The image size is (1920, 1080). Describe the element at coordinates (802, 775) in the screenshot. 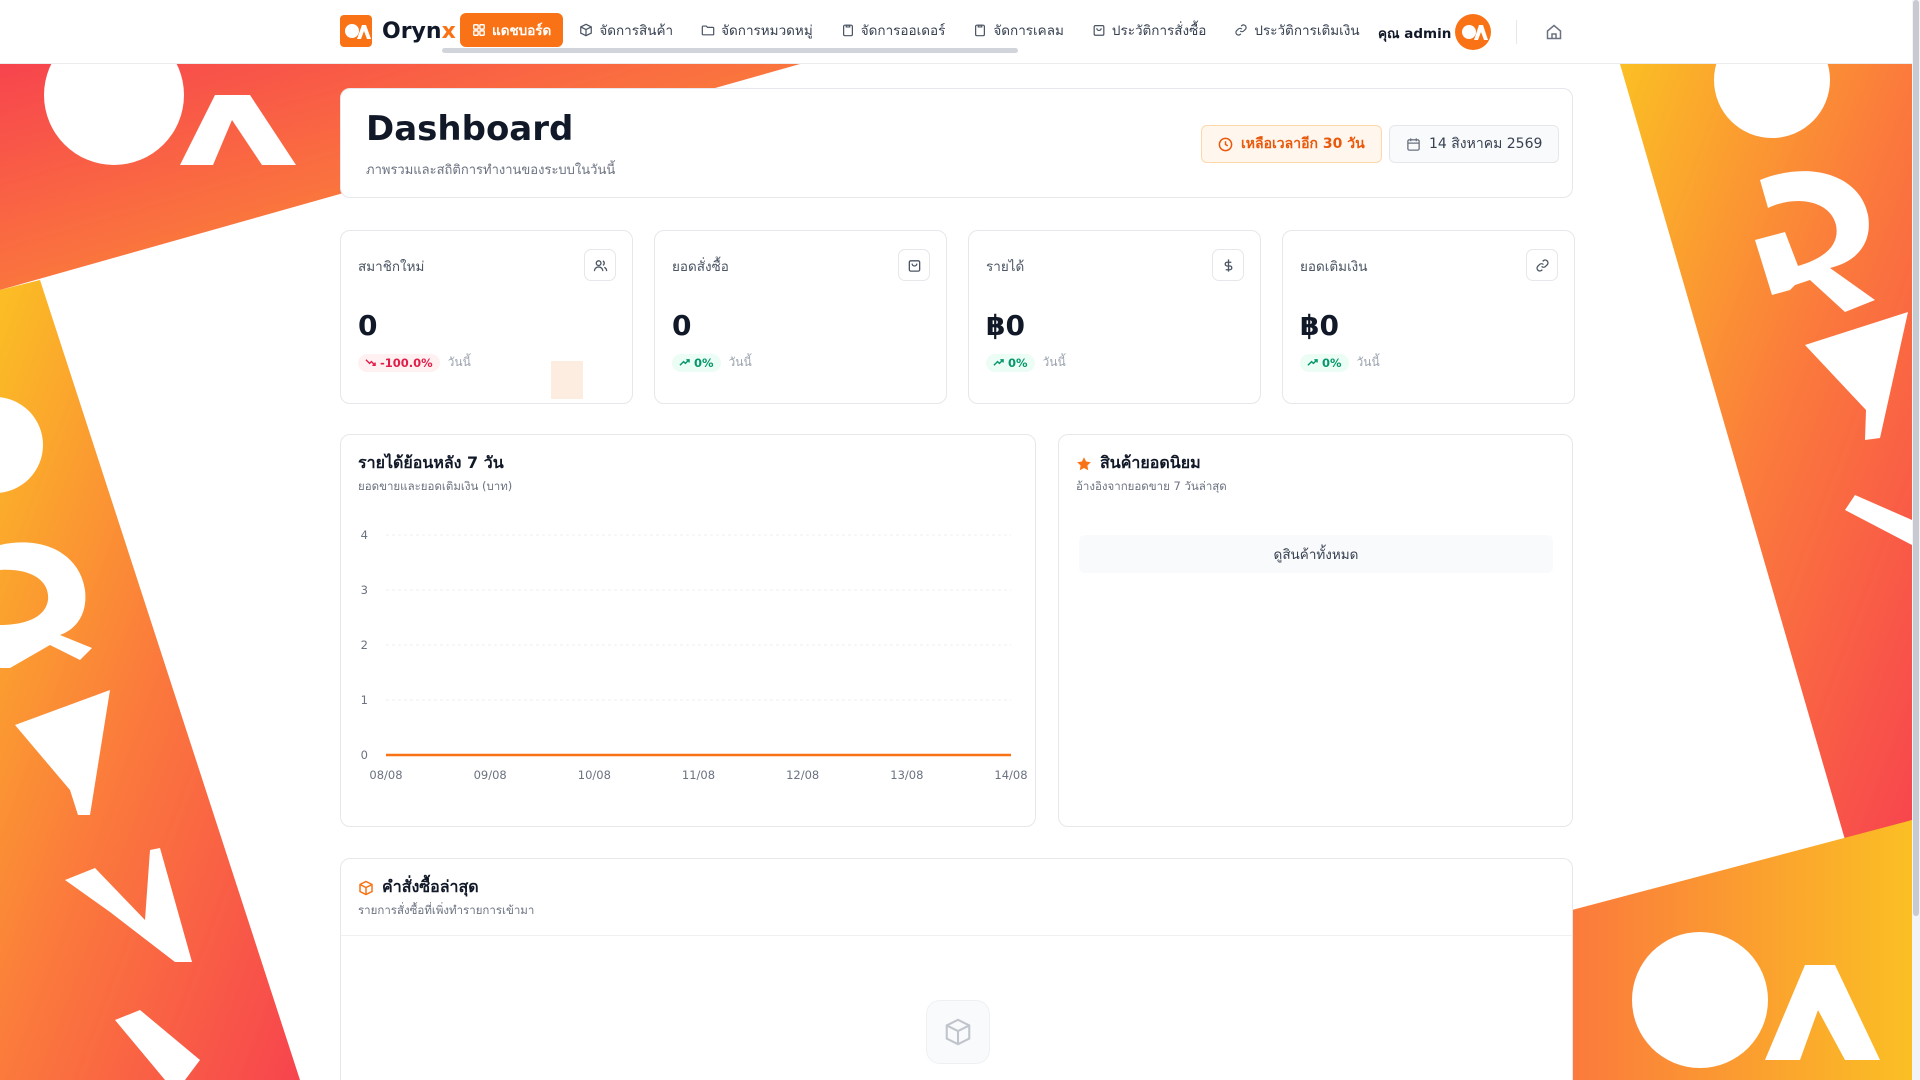

I see `x-tick-label: 12/08` at that location.